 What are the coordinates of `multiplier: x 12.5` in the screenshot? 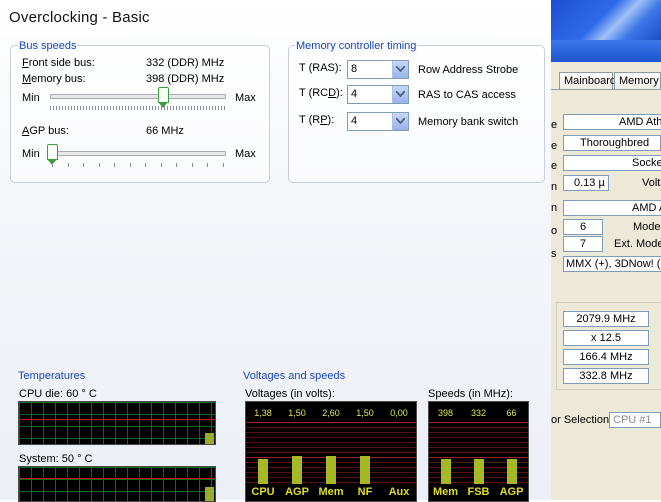 It's located at (606, 338).